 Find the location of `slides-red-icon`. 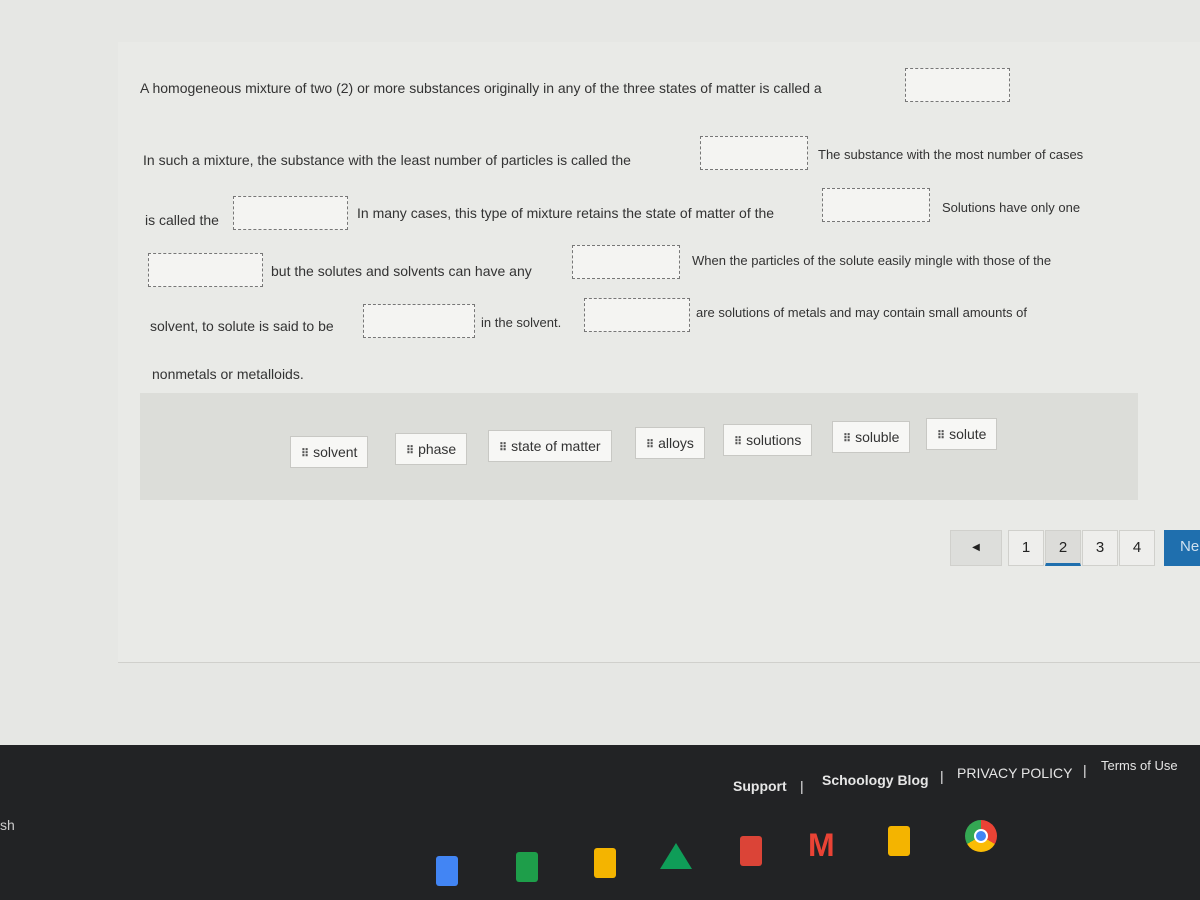

slides-red-icon is located at coordinates (751, 851).